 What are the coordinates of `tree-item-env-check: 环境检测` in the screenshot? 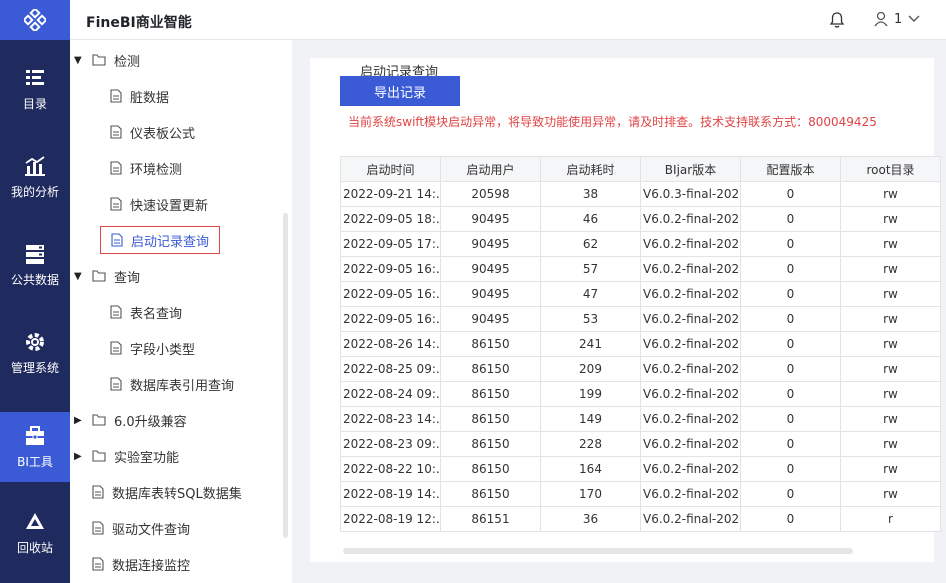 It's located at (146, 168).